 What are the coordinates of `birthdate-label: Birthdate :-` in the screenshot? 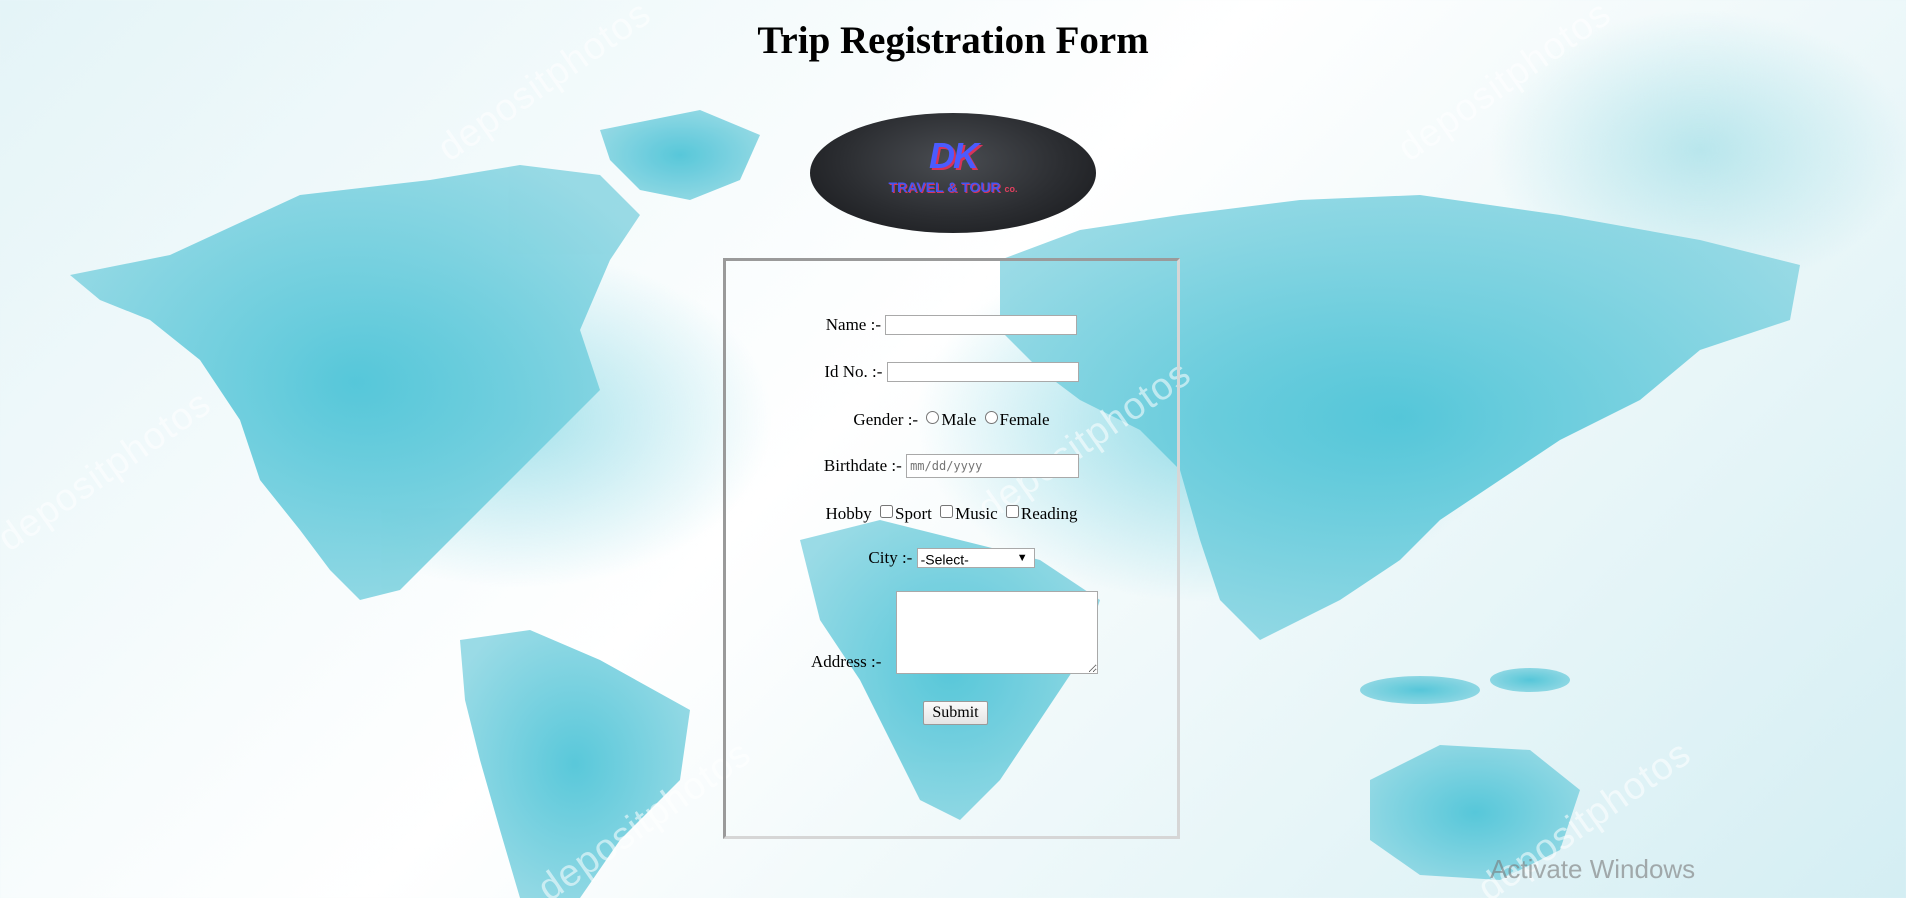 It's located at (862, 466).